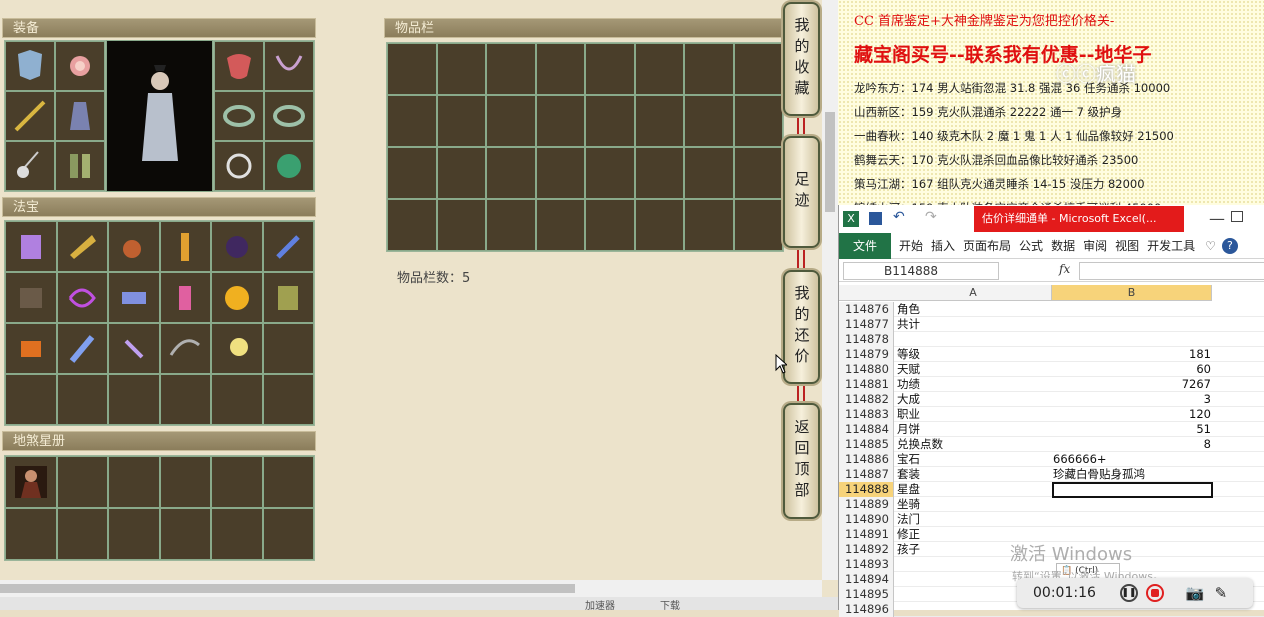 Image resolution: width=1264 pixels, height=617 pixels. Describe the element at coordinates (866, 504) in the screenshot. I see `row-number: 114889` at that location.